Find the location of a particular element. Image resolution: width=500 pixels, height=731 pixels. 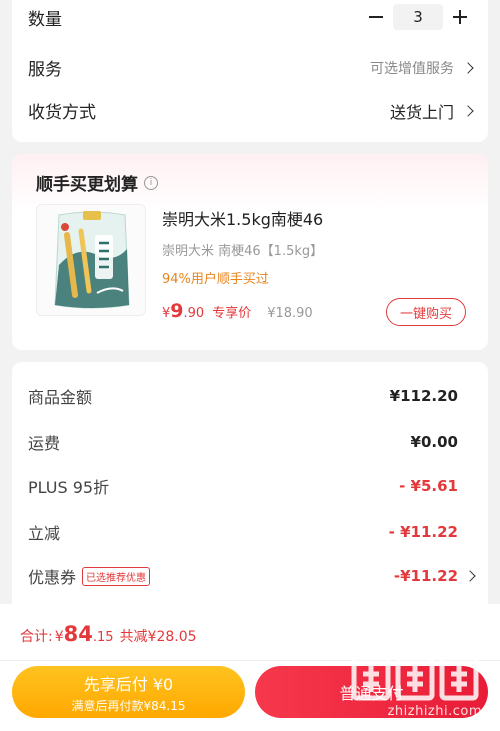

coupon-label-wrap: 优惠券 已选推荐优惠 is located at coordinates (89, 576).